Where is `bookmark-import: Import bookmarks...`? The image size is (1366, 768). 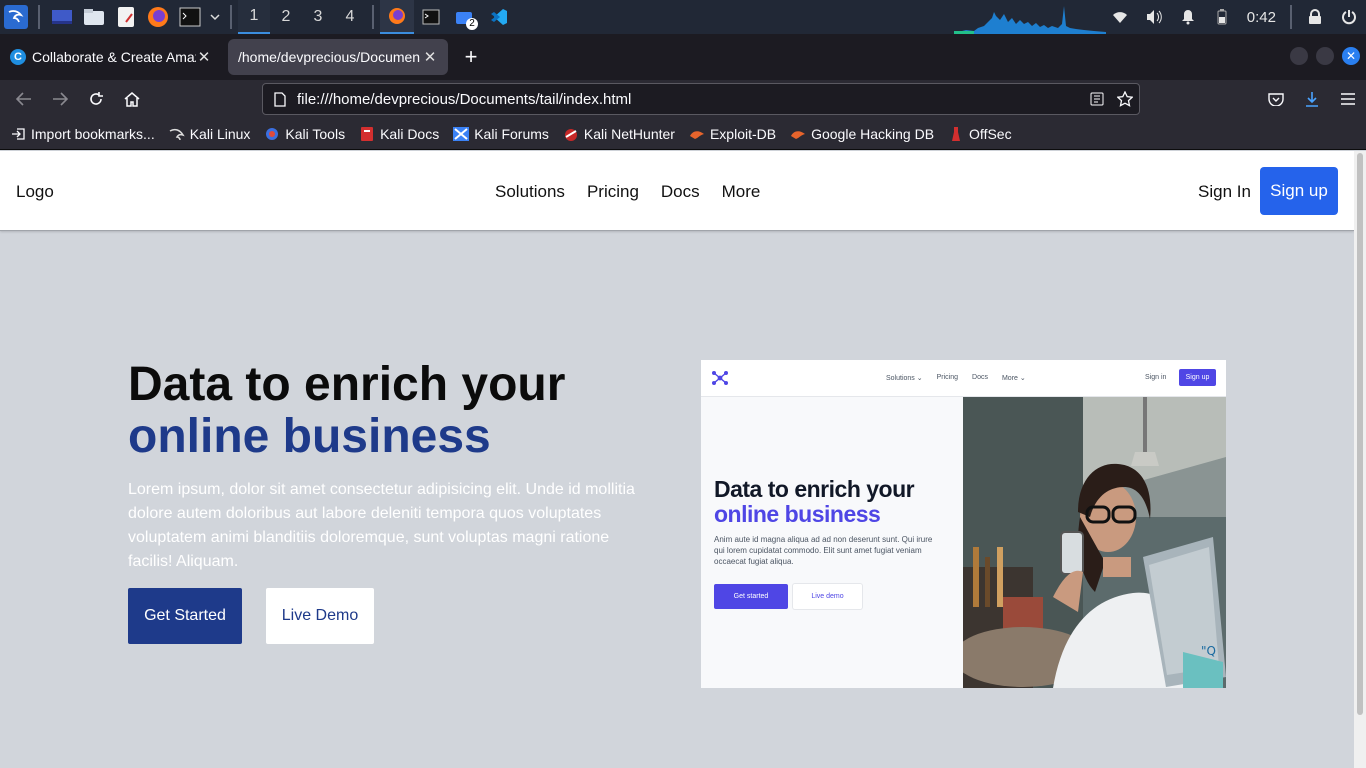 bookmark-import: Import bookmarks... is located at coordinates (82, 134).